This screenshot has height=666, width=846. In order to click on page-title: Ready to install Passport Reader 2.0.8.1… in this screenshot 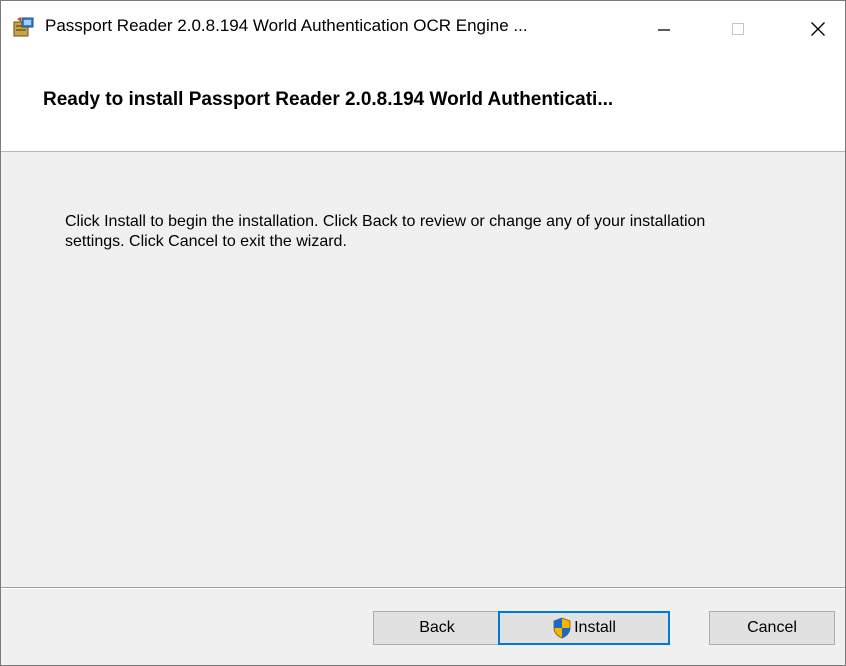, I will do `click(328, 99)`.